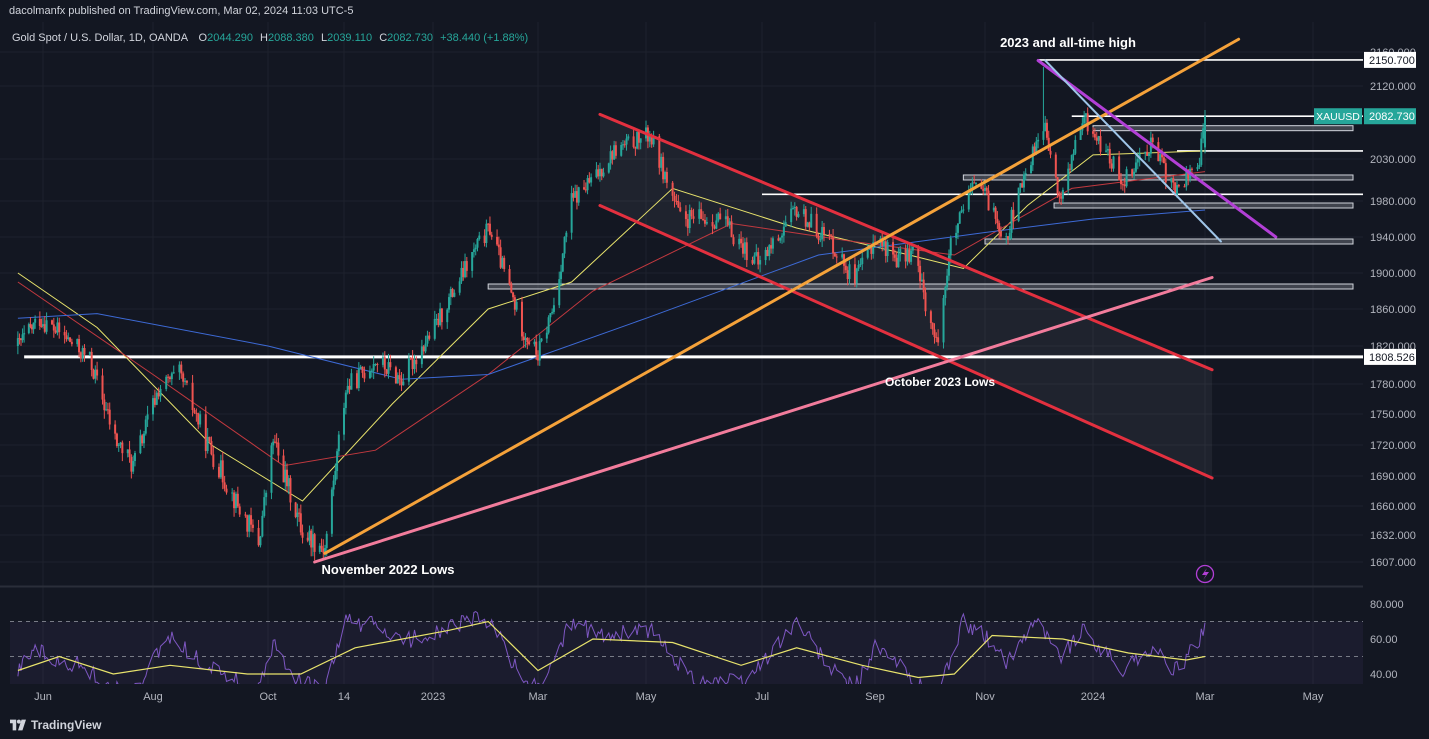 The width and height of the screenshot is (1429, 739). I want to click on high-value: 2088.380, so click(291, 38).